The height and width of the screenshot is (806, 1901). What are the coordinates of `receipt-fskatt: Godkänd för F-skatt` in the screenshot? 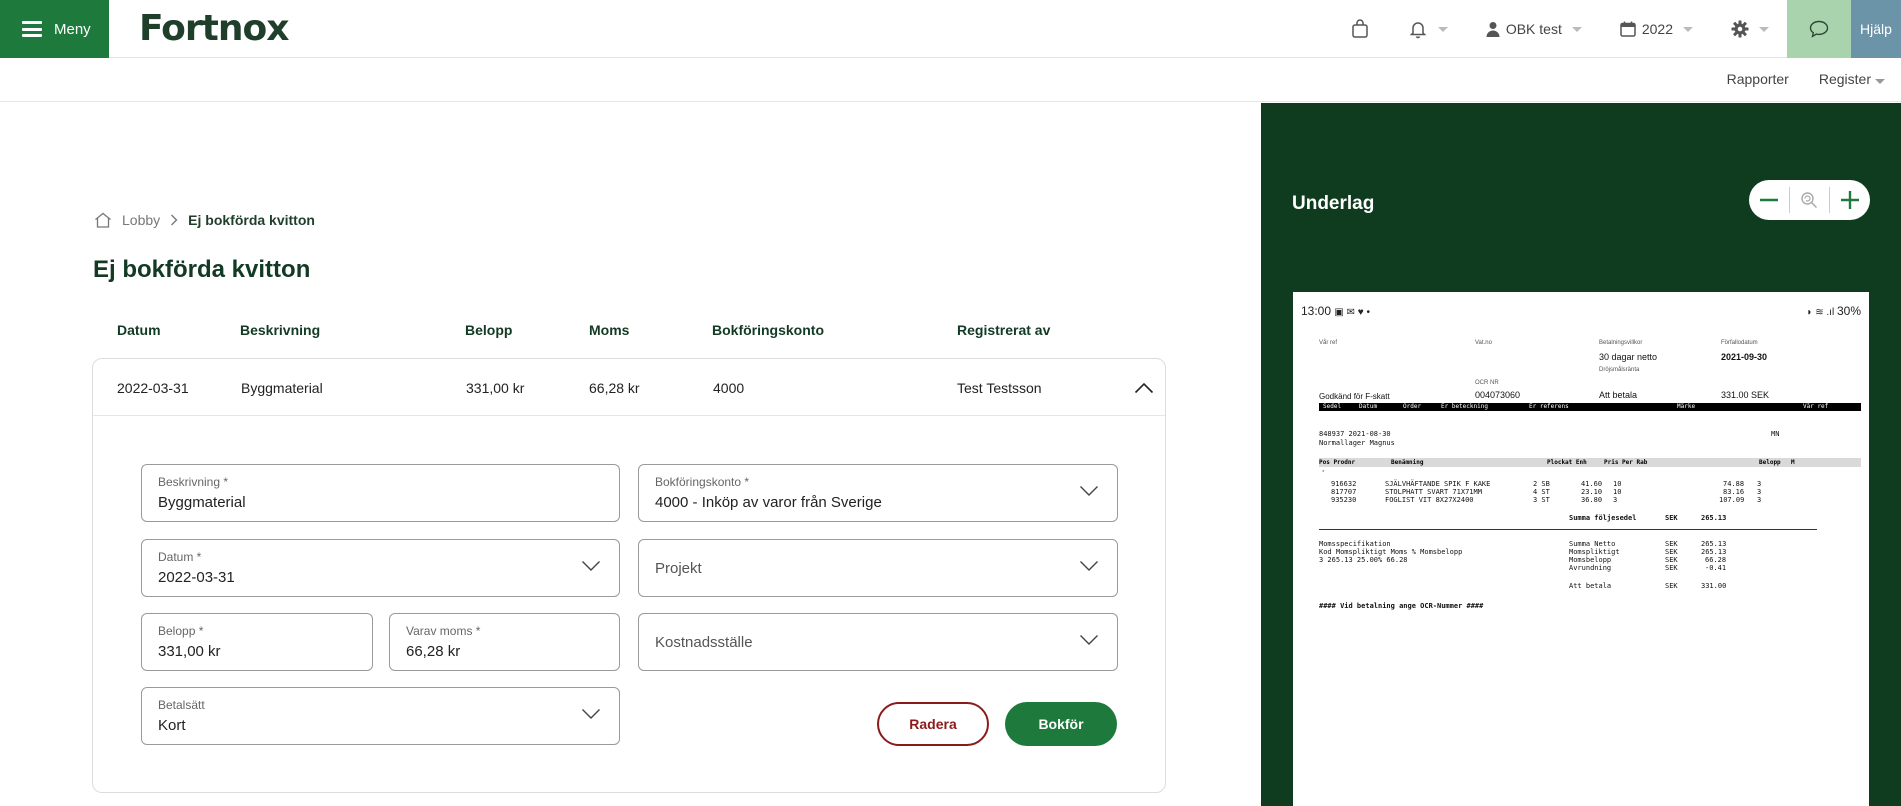 It's located at (1354, 396).